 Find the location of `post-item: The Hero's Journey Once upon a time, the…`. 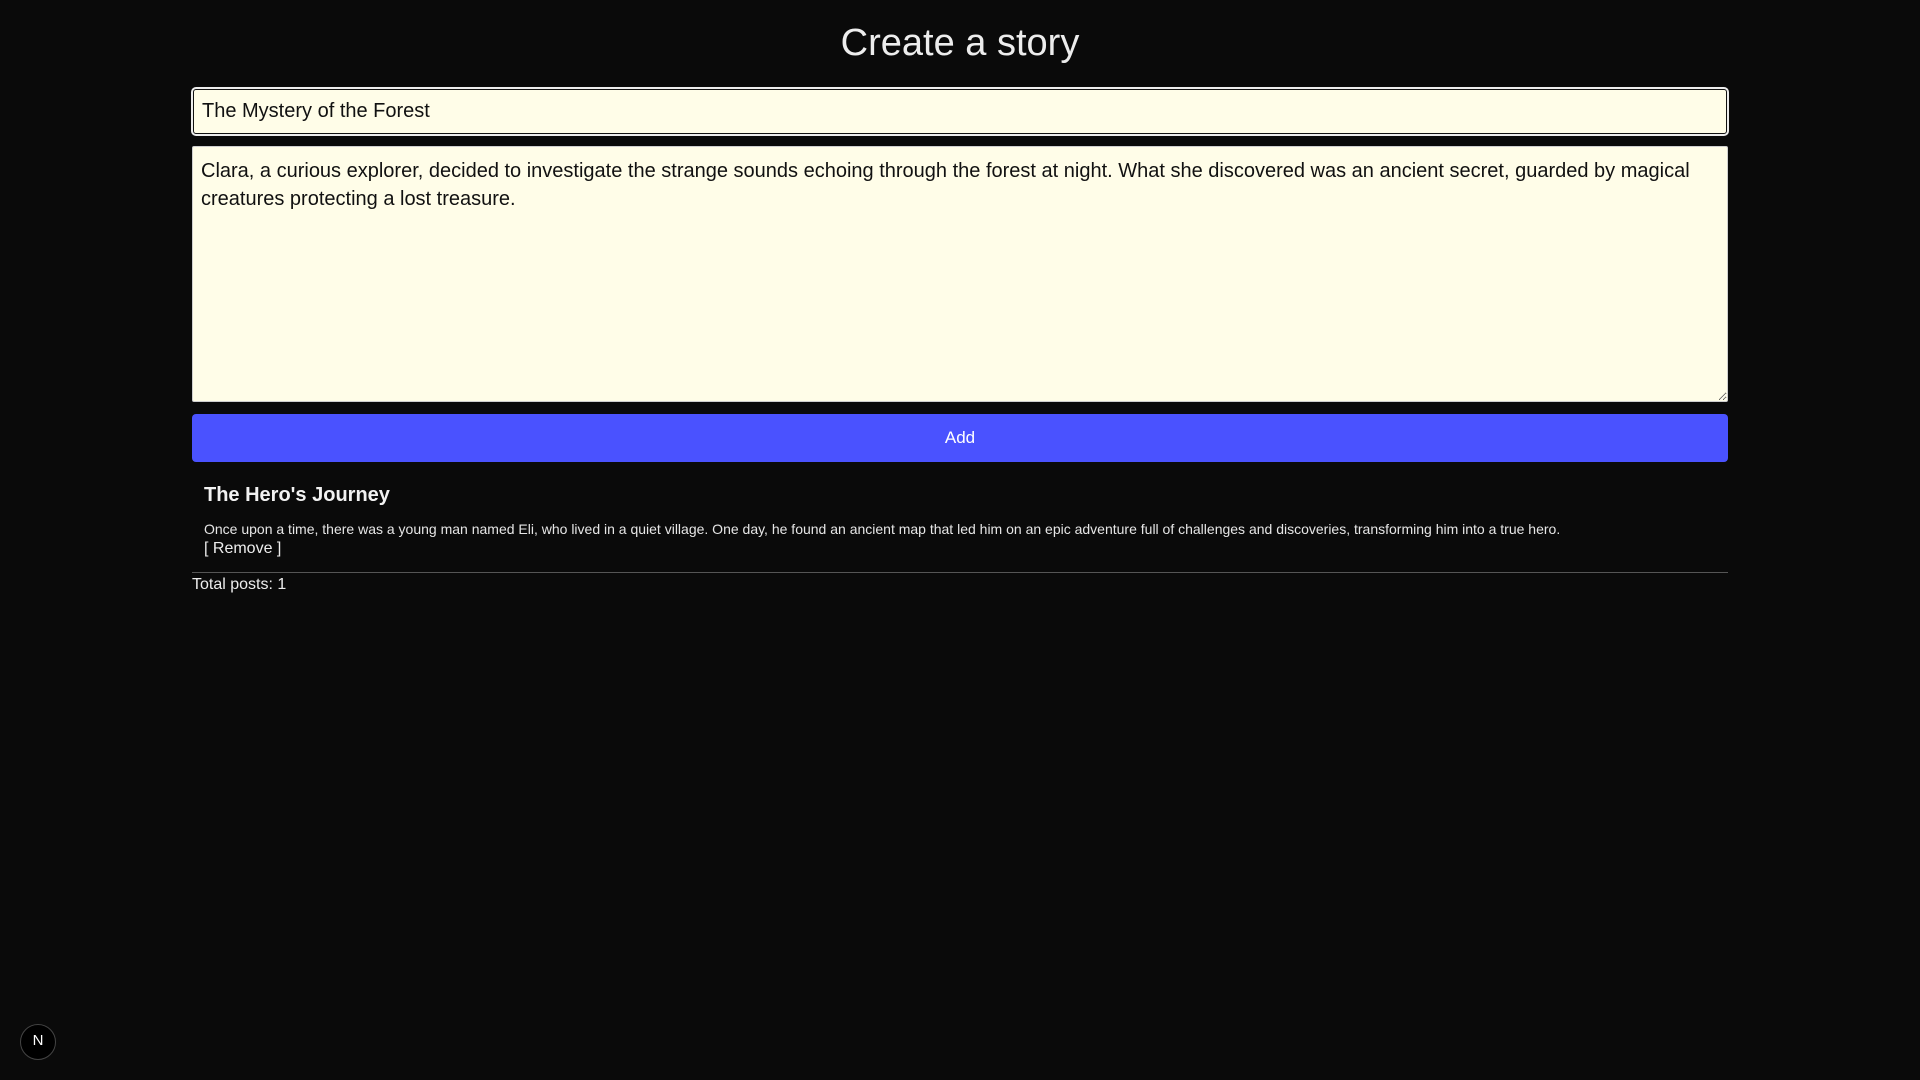

post-item: The Hero's Journey Once upon a time, the… is located at coordinates (960, 521).